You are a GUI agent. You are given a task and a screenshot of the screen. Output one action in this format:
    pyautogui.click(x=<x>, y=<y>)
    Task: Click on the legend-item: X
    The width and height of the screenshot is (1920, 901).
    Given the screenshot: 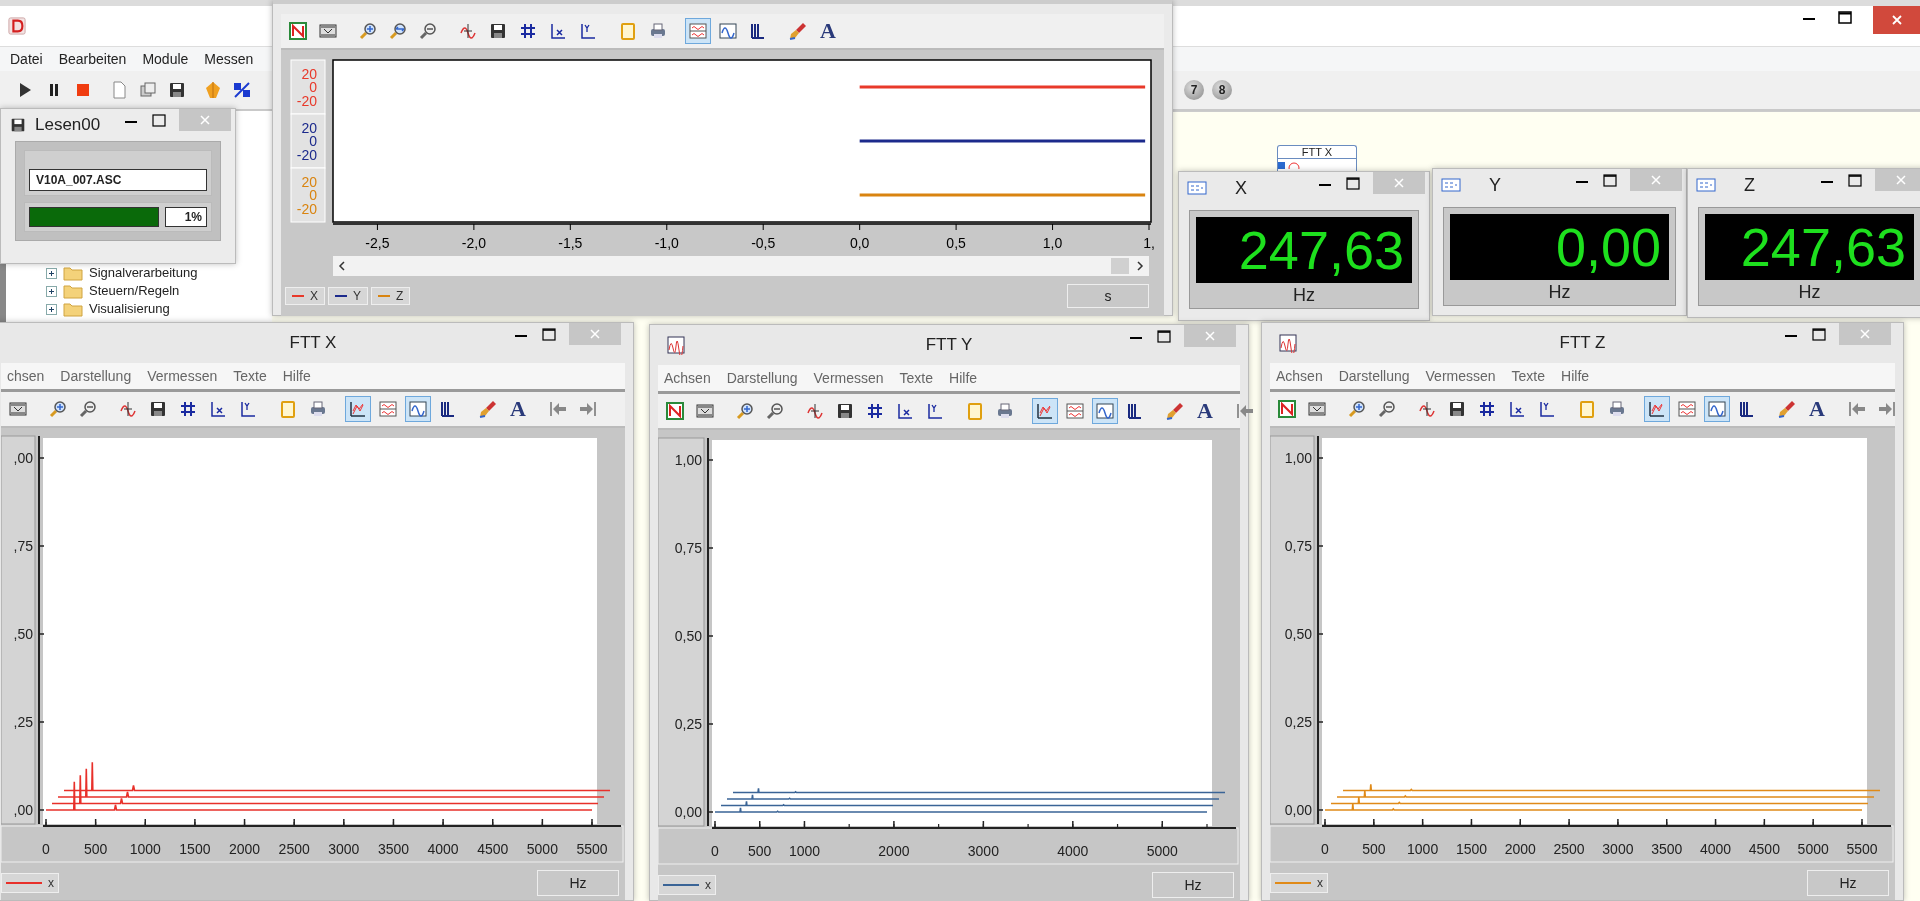 What is the action you would take?
    pyautogui.click(x=305, y=296)
    